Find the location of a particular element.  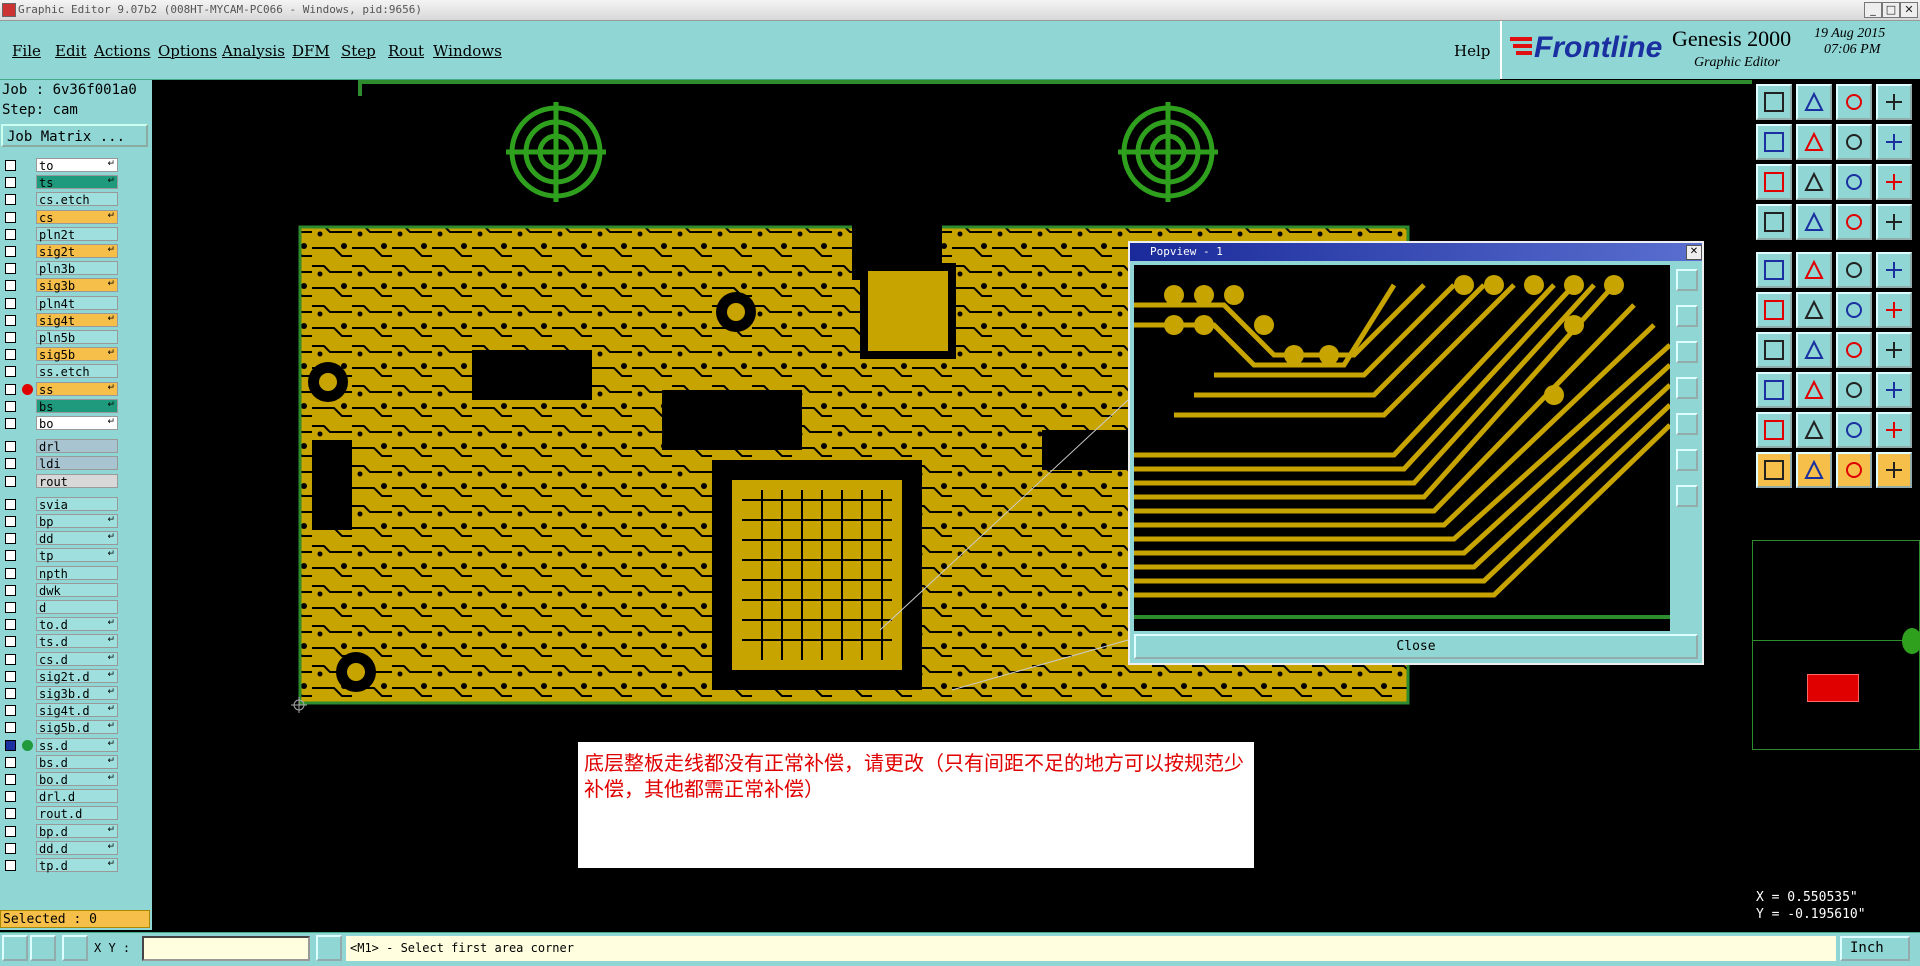

layer-row: dd.d ↵ is located at coordinates (61, 848).